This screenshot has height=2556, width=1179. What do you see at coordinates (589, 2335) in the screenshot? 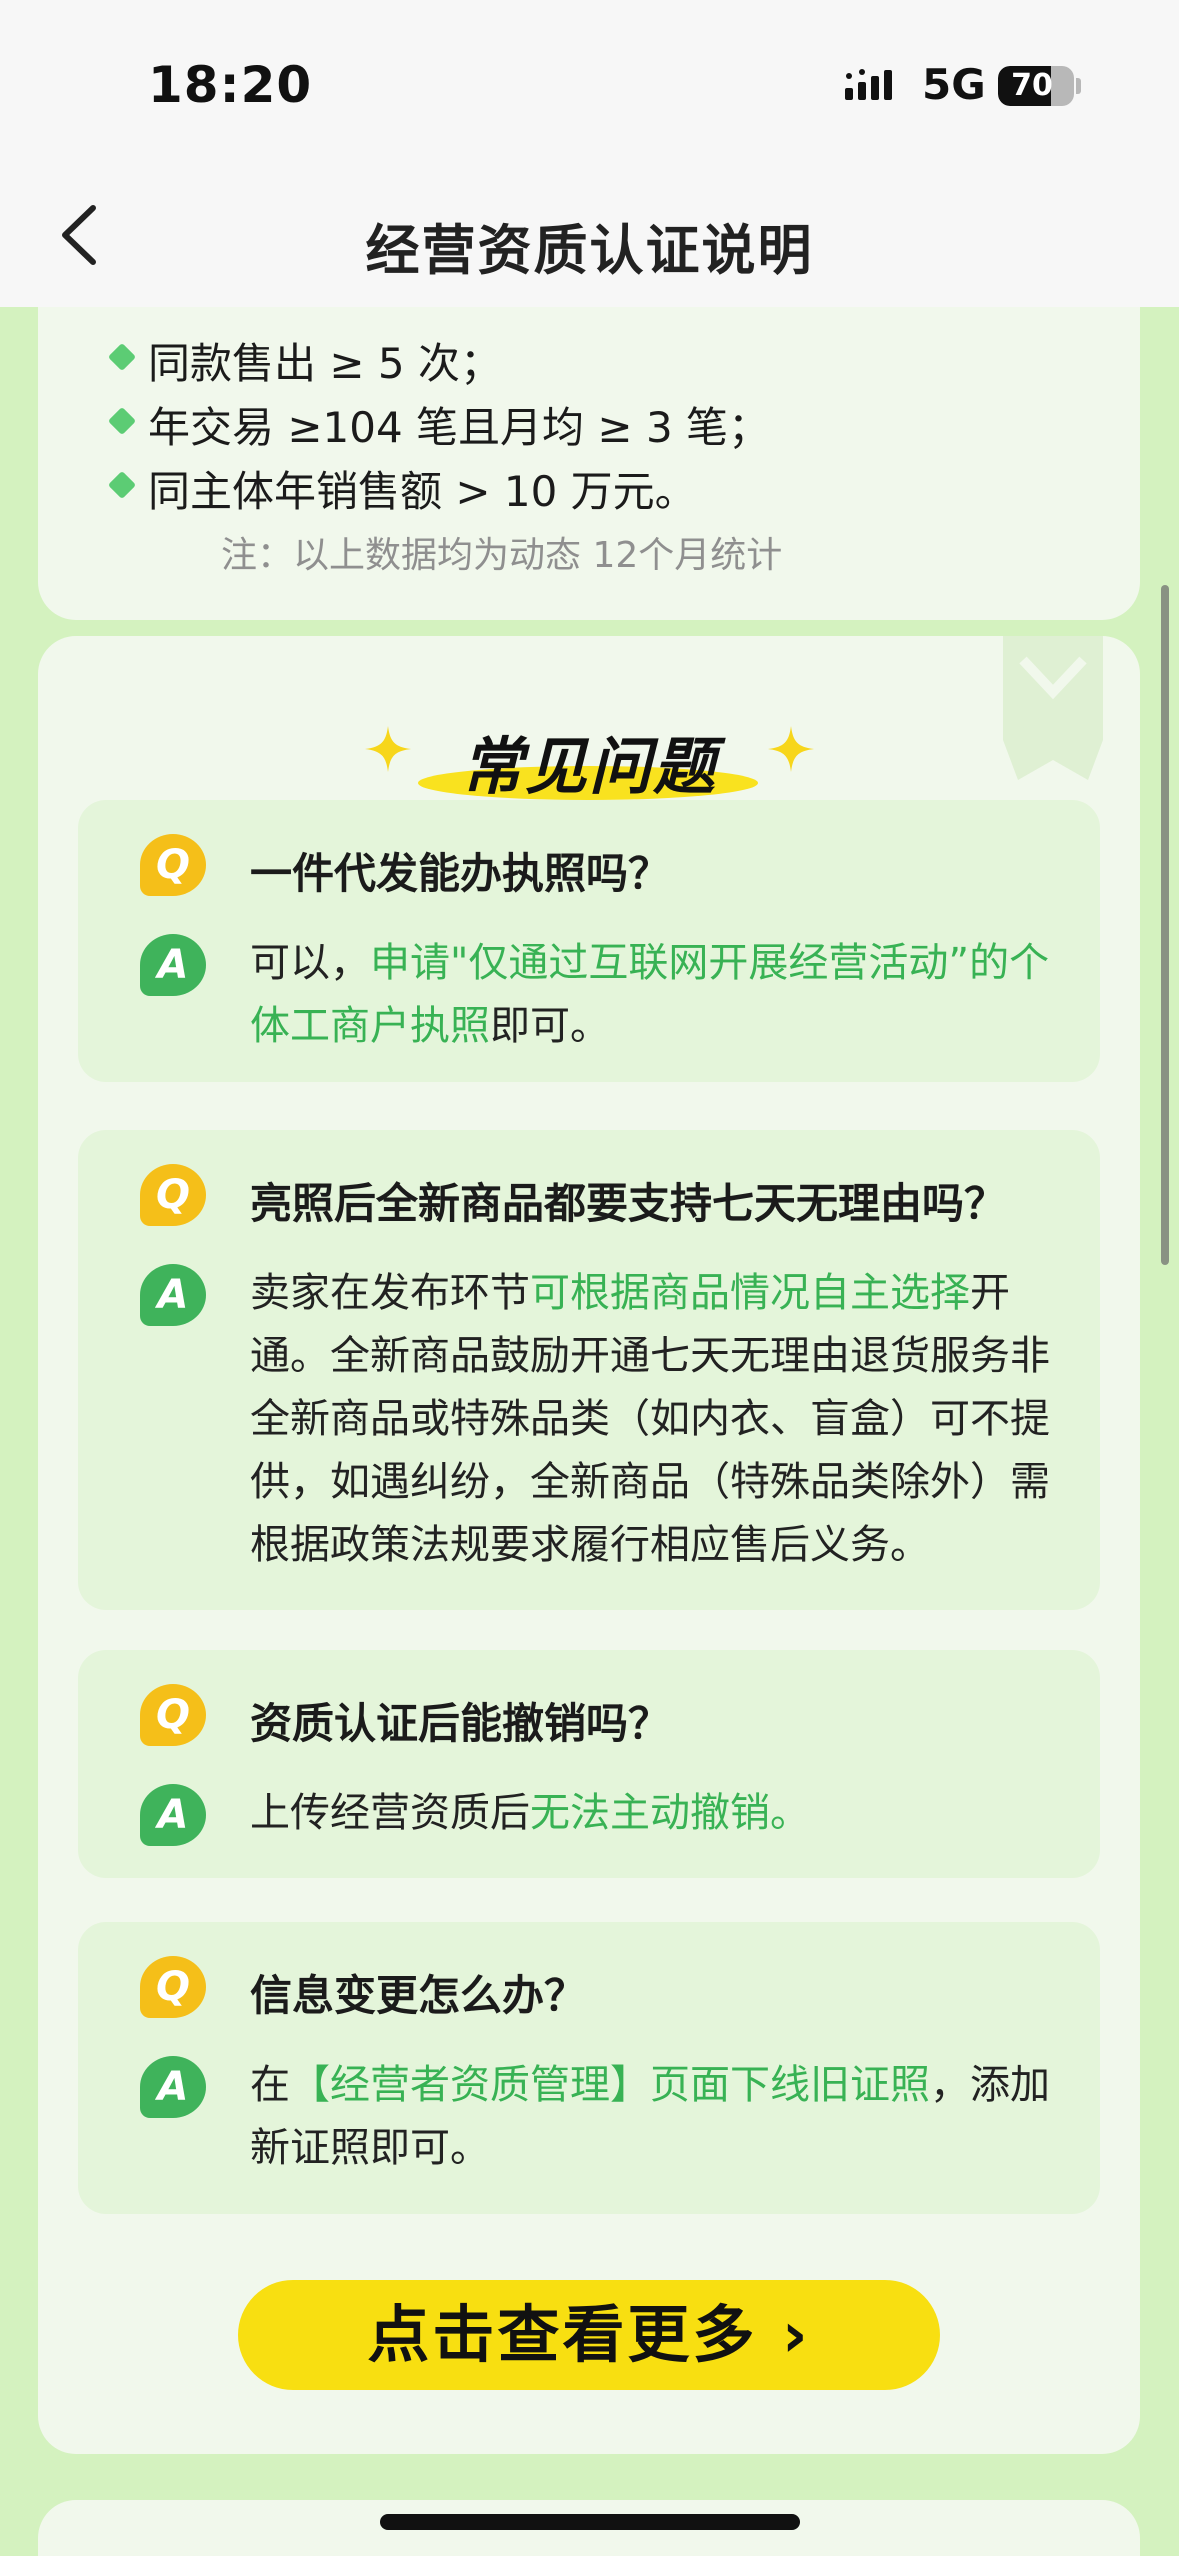
I see `view-more-button: 点击查看更多 ›` at bounding box center [589, 2335].